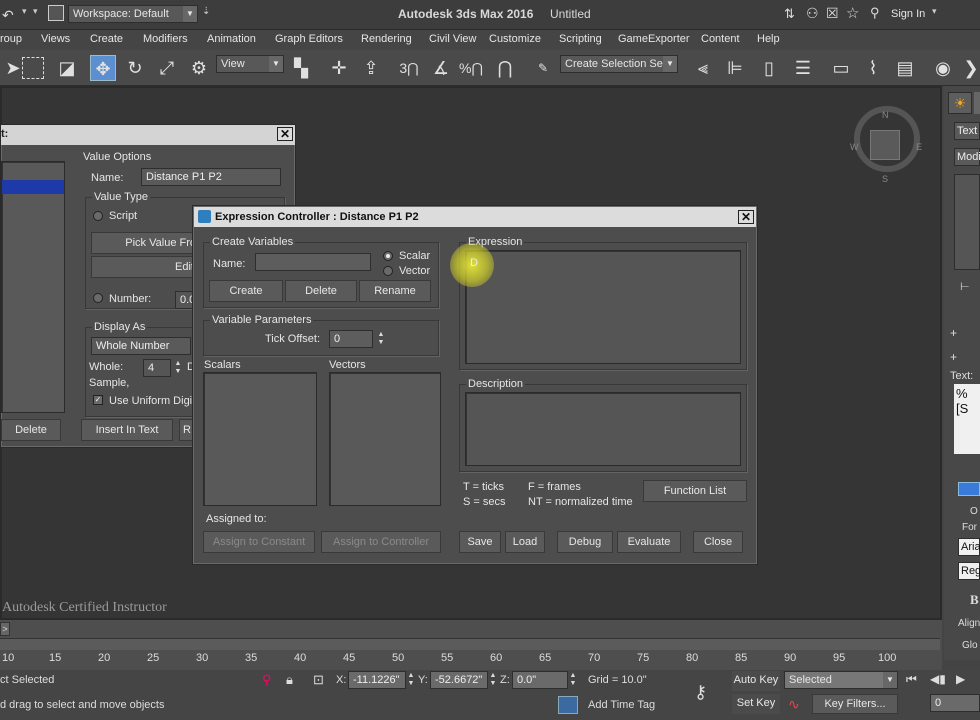 This screenshot has width=980, height=720. What do you see at coordinates (911, 679) in the screenshot?
I see `goto-start-icon: ⏮` at bounding box center [911, 679].